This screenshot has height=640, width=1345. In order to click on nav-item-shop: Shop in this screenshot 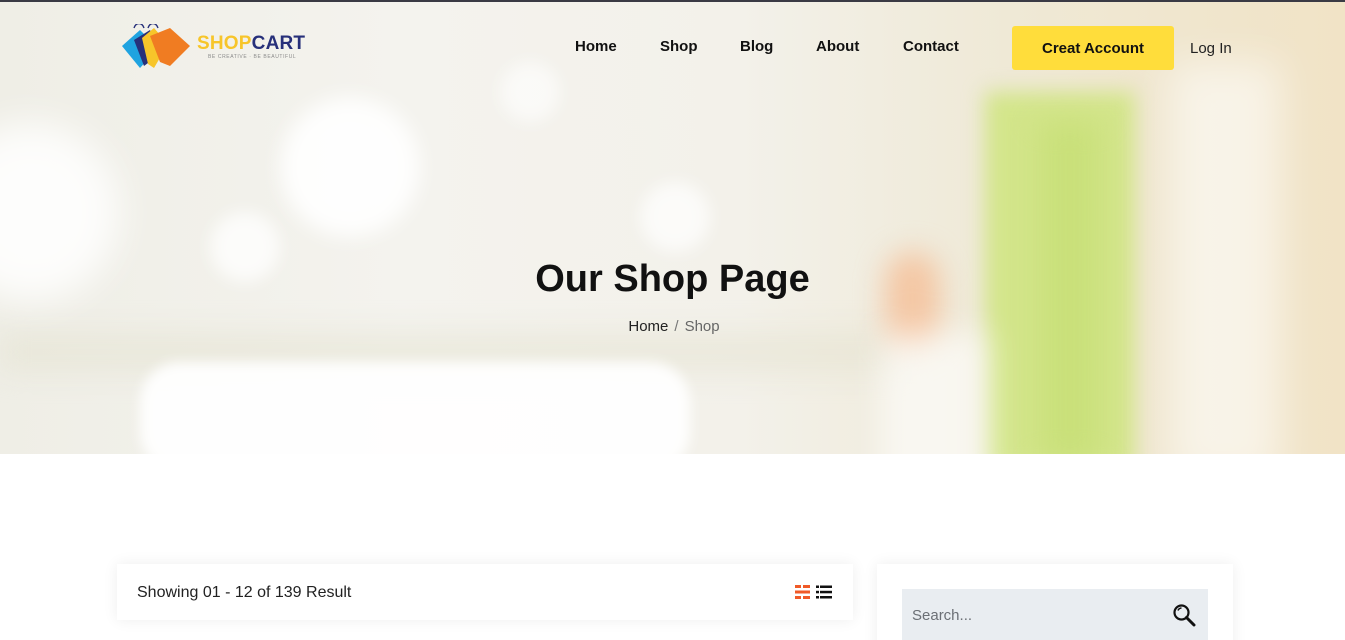, I will do `click(679, 46)`.